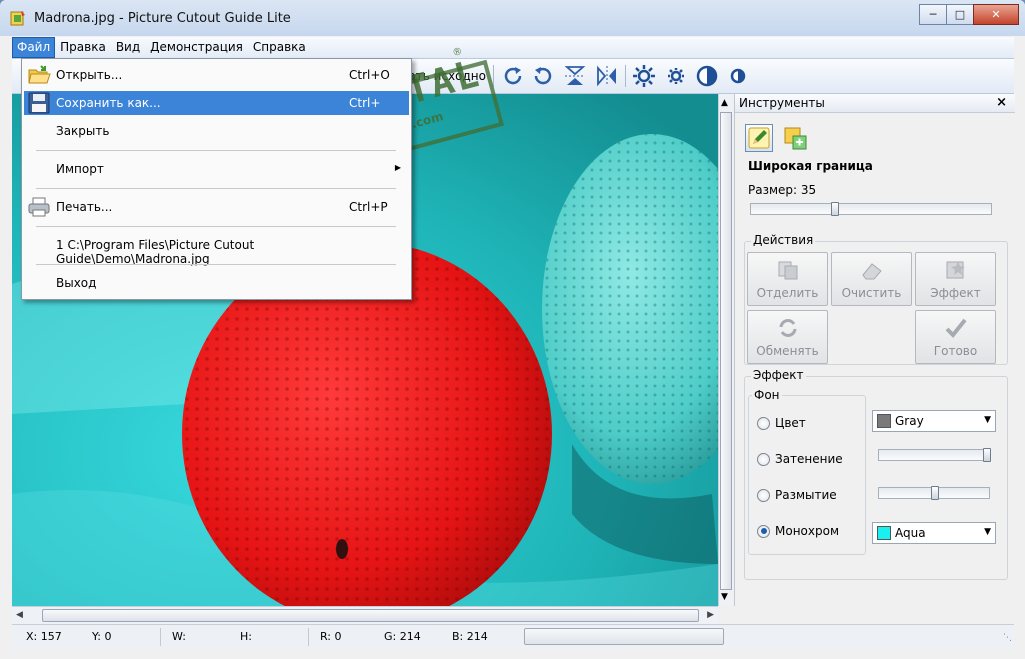 This screenshot has width=1025, height=659. Describe the element at coordinates (216, 207) in the screenshot. I see `menu-print: Печать... Ctrl+P` at that location.